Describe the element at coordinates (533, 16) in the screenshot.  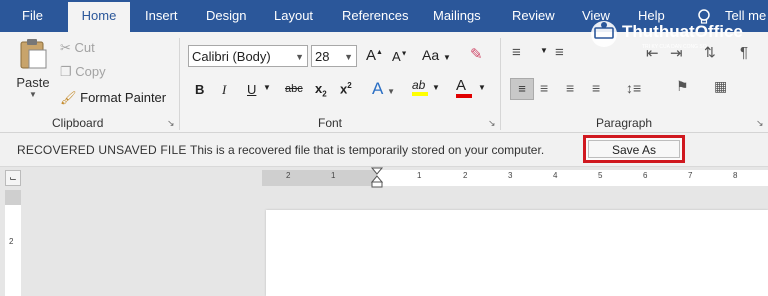
I see `tab-review: Review` at that location.